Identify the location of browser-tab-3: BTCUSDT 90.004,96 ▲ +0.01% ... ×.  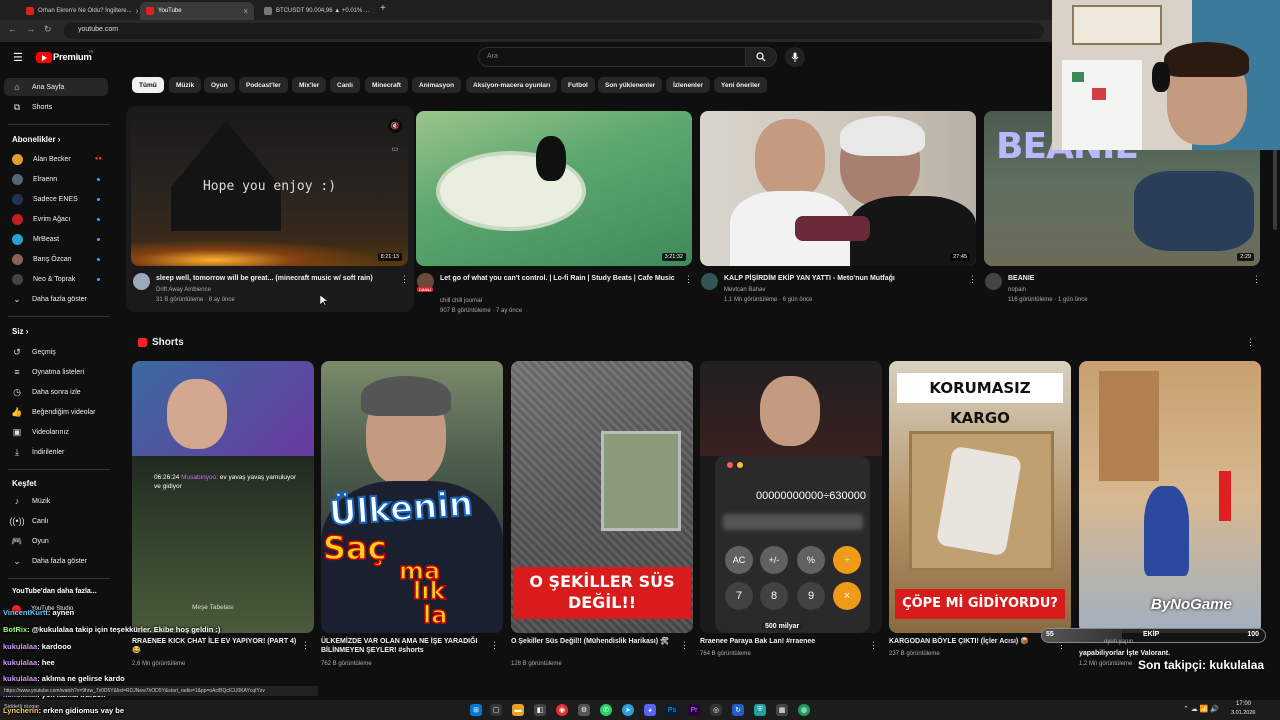
(316, 11).